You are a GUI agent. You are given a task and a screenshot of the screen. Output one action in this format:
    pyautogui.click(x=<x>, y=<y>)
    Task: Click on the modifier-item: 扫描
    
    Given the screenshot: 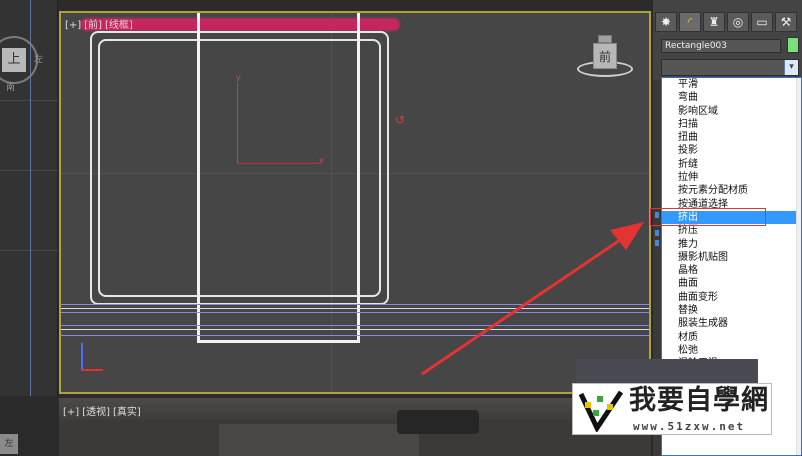 What is the action you would take?
    pyautogui.click(x=731, y=124)
    